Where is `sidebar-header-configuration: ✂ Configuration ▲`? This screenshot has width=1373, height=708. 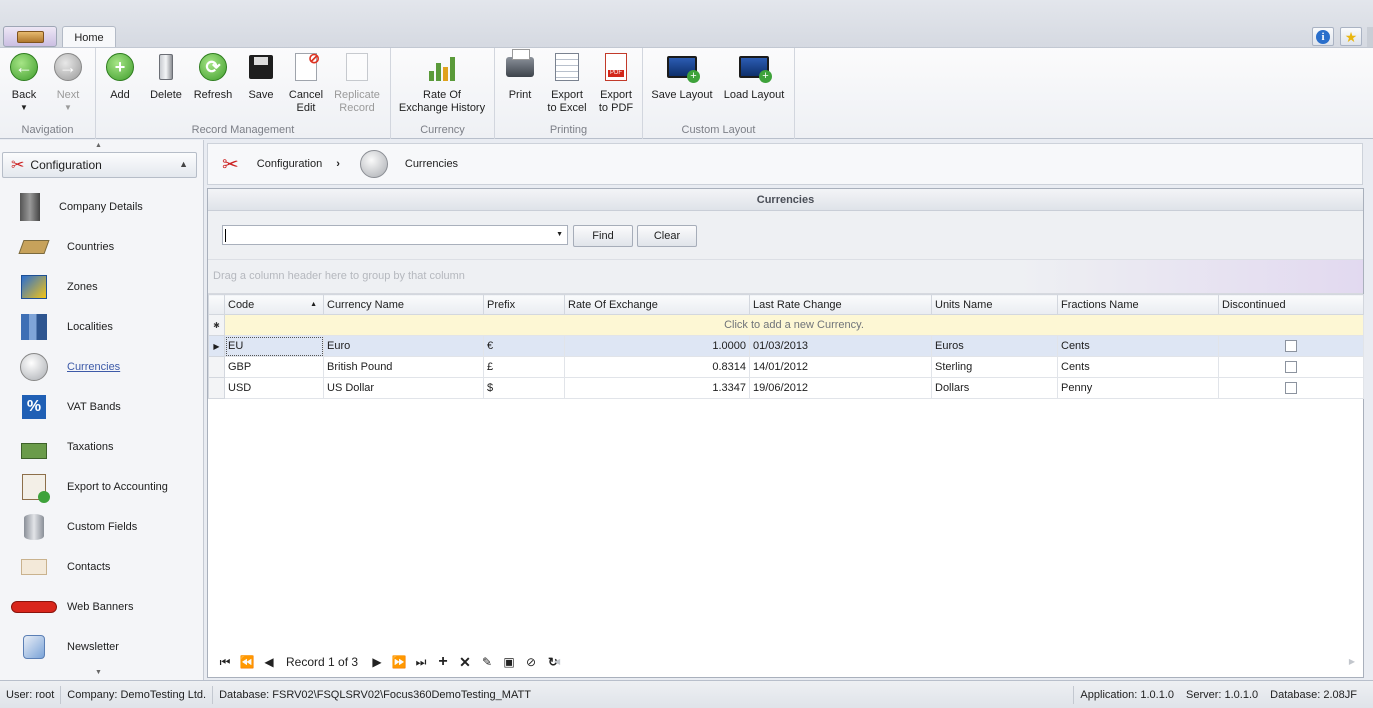 sidebar-header-configuration: ✂ Configuration ▲ is located at coordinates (99, 165).